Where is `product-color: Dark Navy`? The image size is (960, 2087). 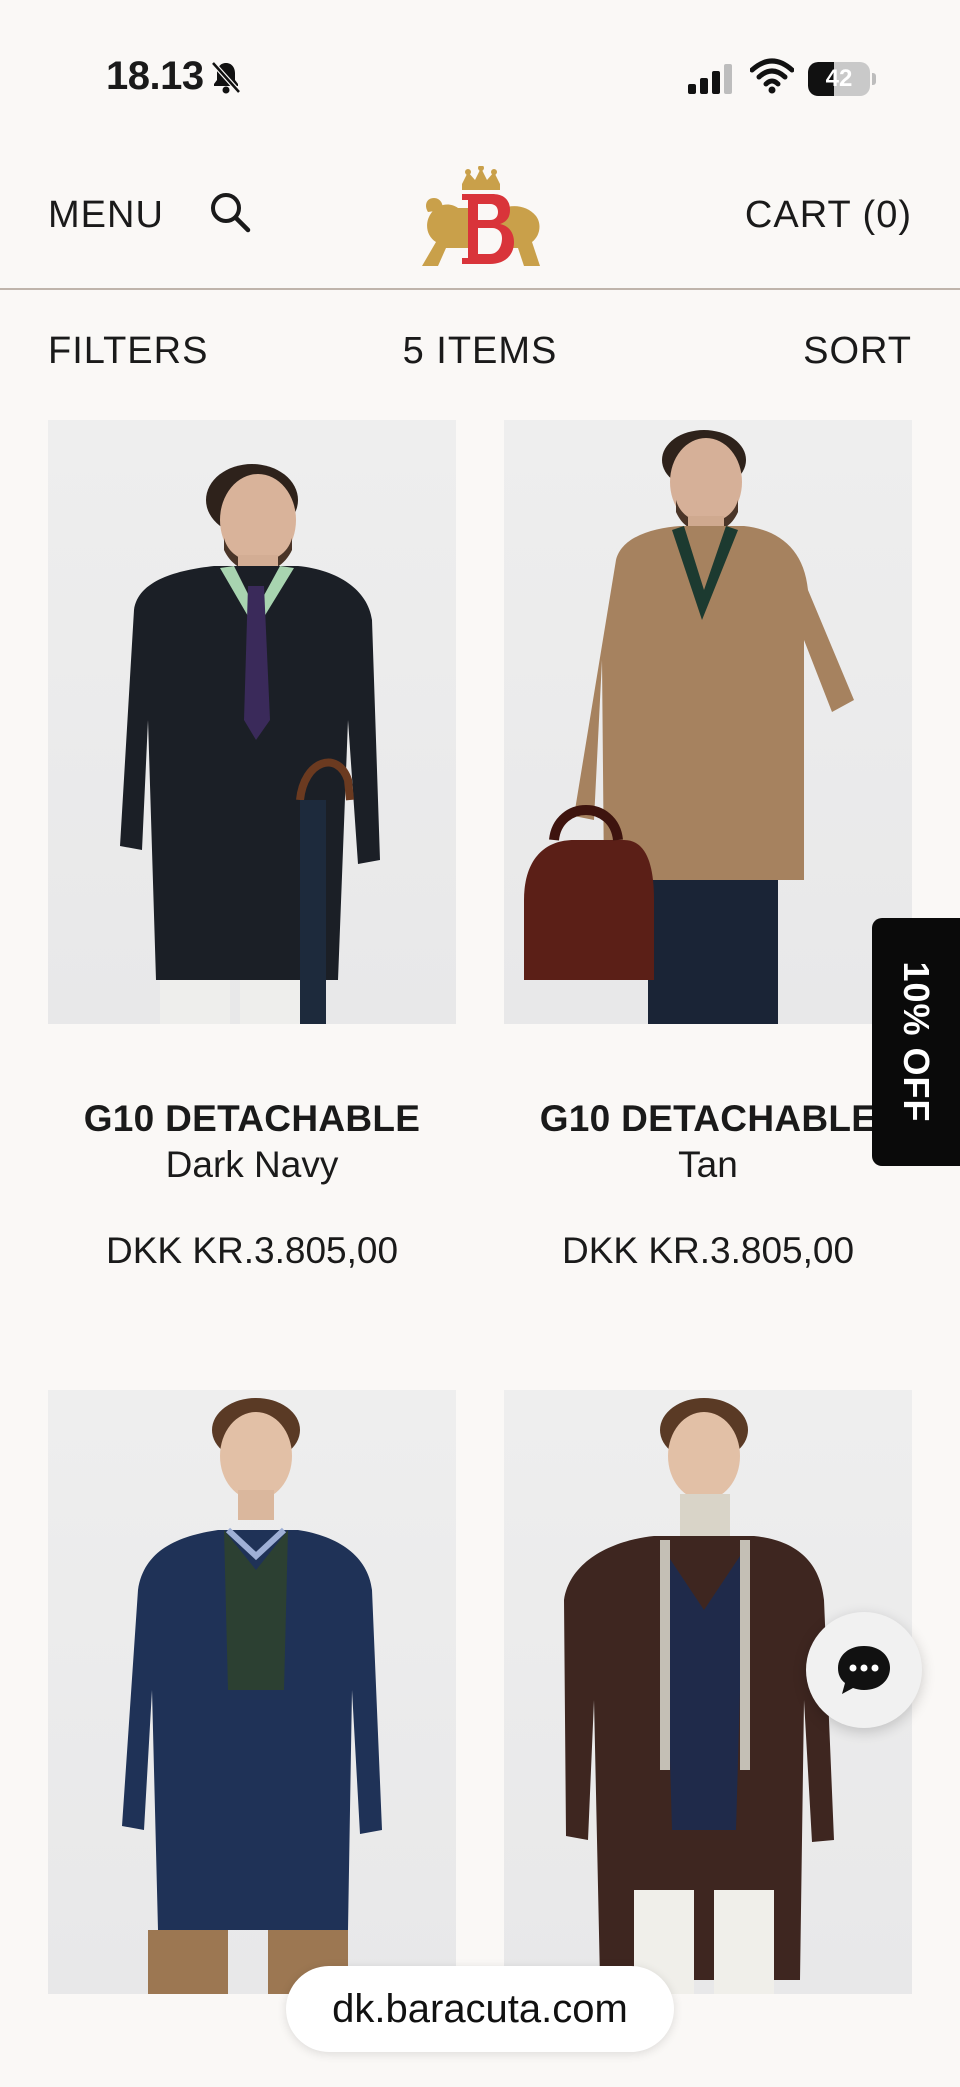
product-color: Dark Navy is located at coordinates (252, 1164).